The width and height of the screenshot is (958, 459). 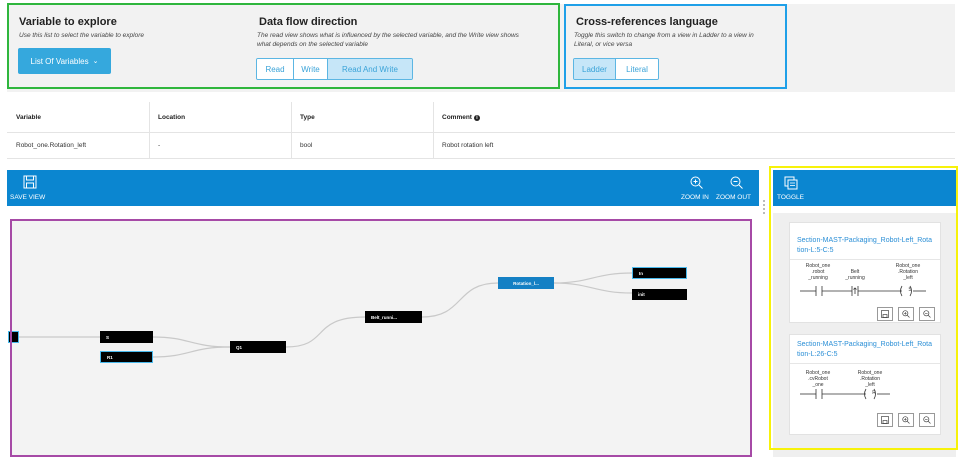 What do you see at coordinates (457, 117) in the screenshot?
I see `header-comment-label: Comment` at bounding box center [457, 117].